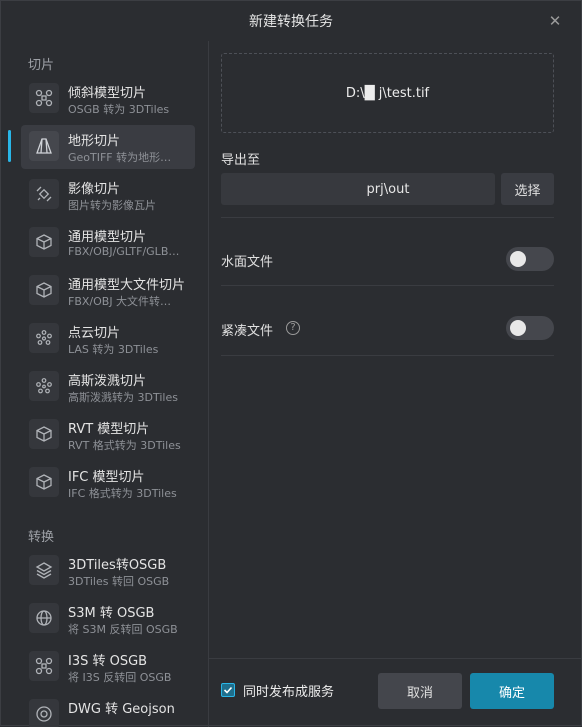 The width and height of the screenshot is (582, 727). Describe the element at coordinates (512, 691) in the screenshot. I see `confirm-button: 确定` at that location.